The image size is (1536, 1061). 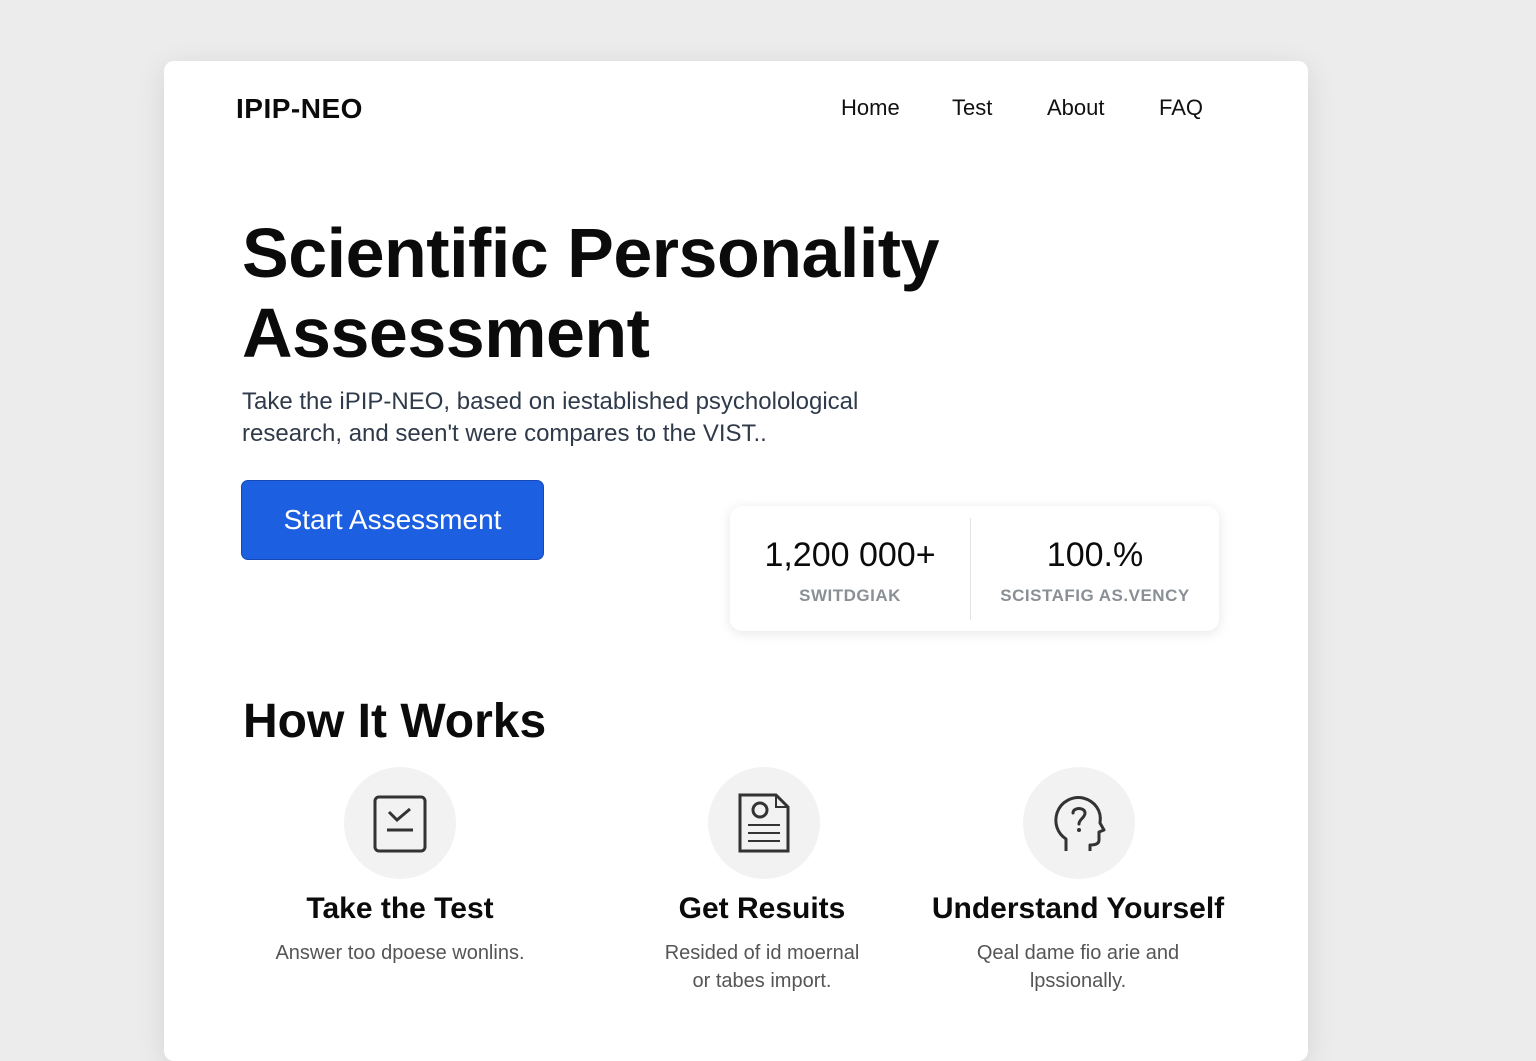 I want to click on stat-validity: 100.% SCISTAFIG AS.VENCY, so click(x=1095, y=568).